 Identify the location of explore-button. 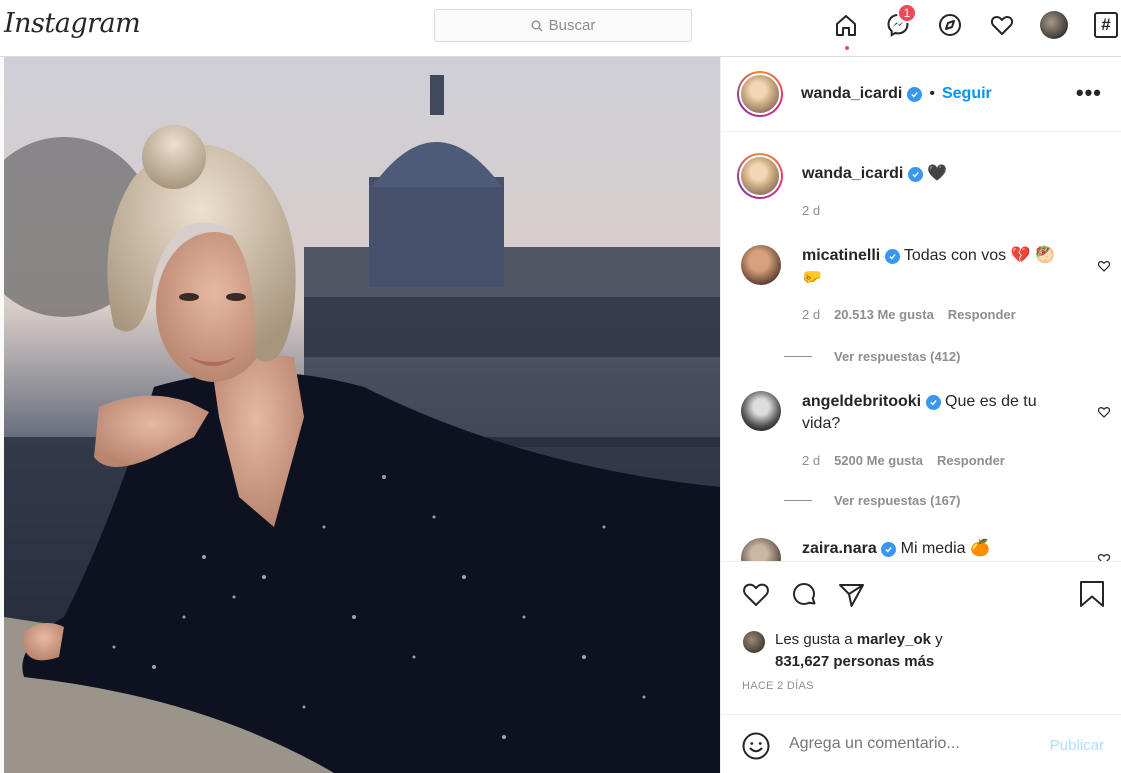
(950, 25).